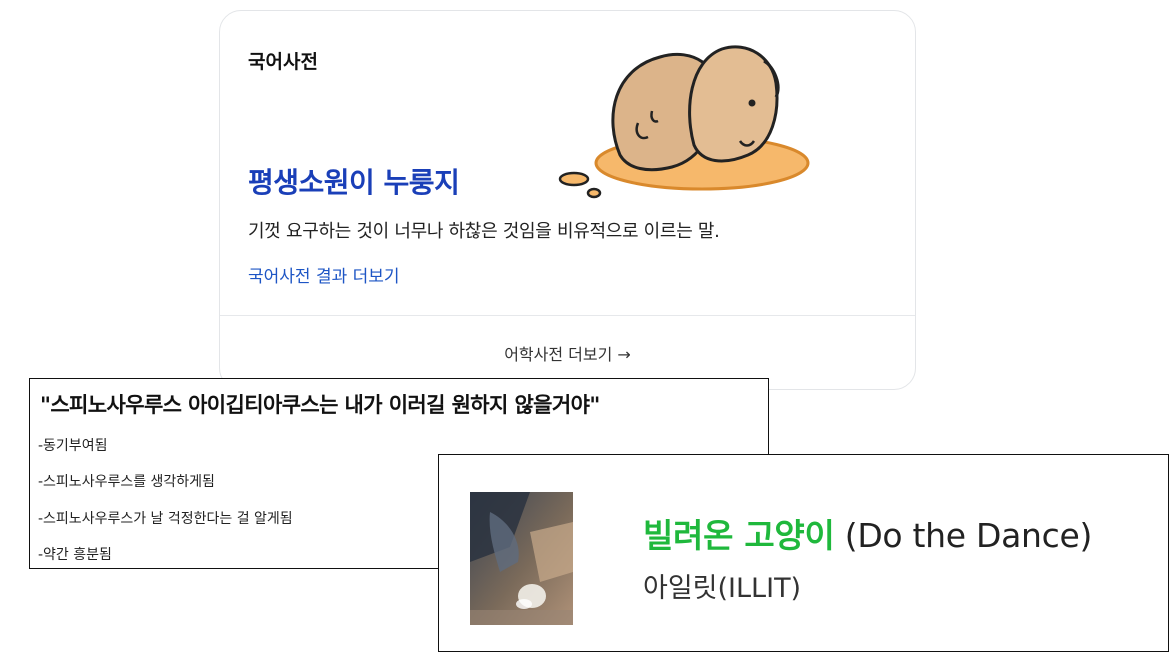  Describe the element at coordinates (165, 519) in the screenshot. I see `quote-line: -스피노사우루스가 날 걱정한다는 걸 알게됨` at that location.